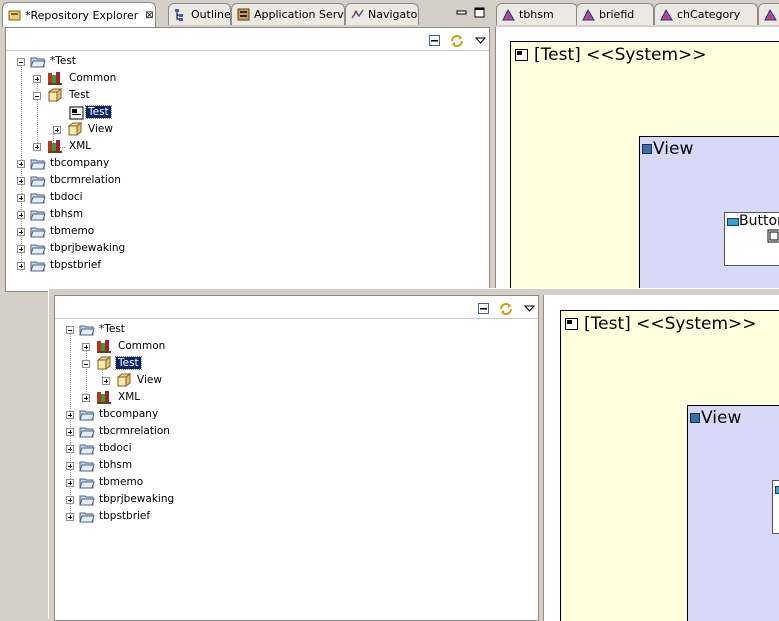 The image size is (779, 621). Describe the element at coordinates (751, 239) in the screenshot. I see `button-box: Button` at that location.